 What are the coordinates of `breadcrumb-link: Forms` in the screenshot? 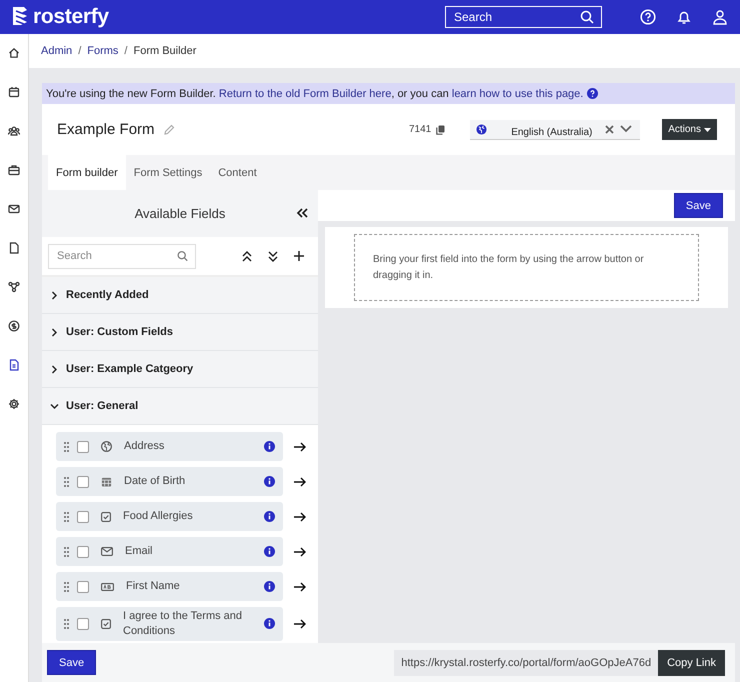 It's located at (102, 51).